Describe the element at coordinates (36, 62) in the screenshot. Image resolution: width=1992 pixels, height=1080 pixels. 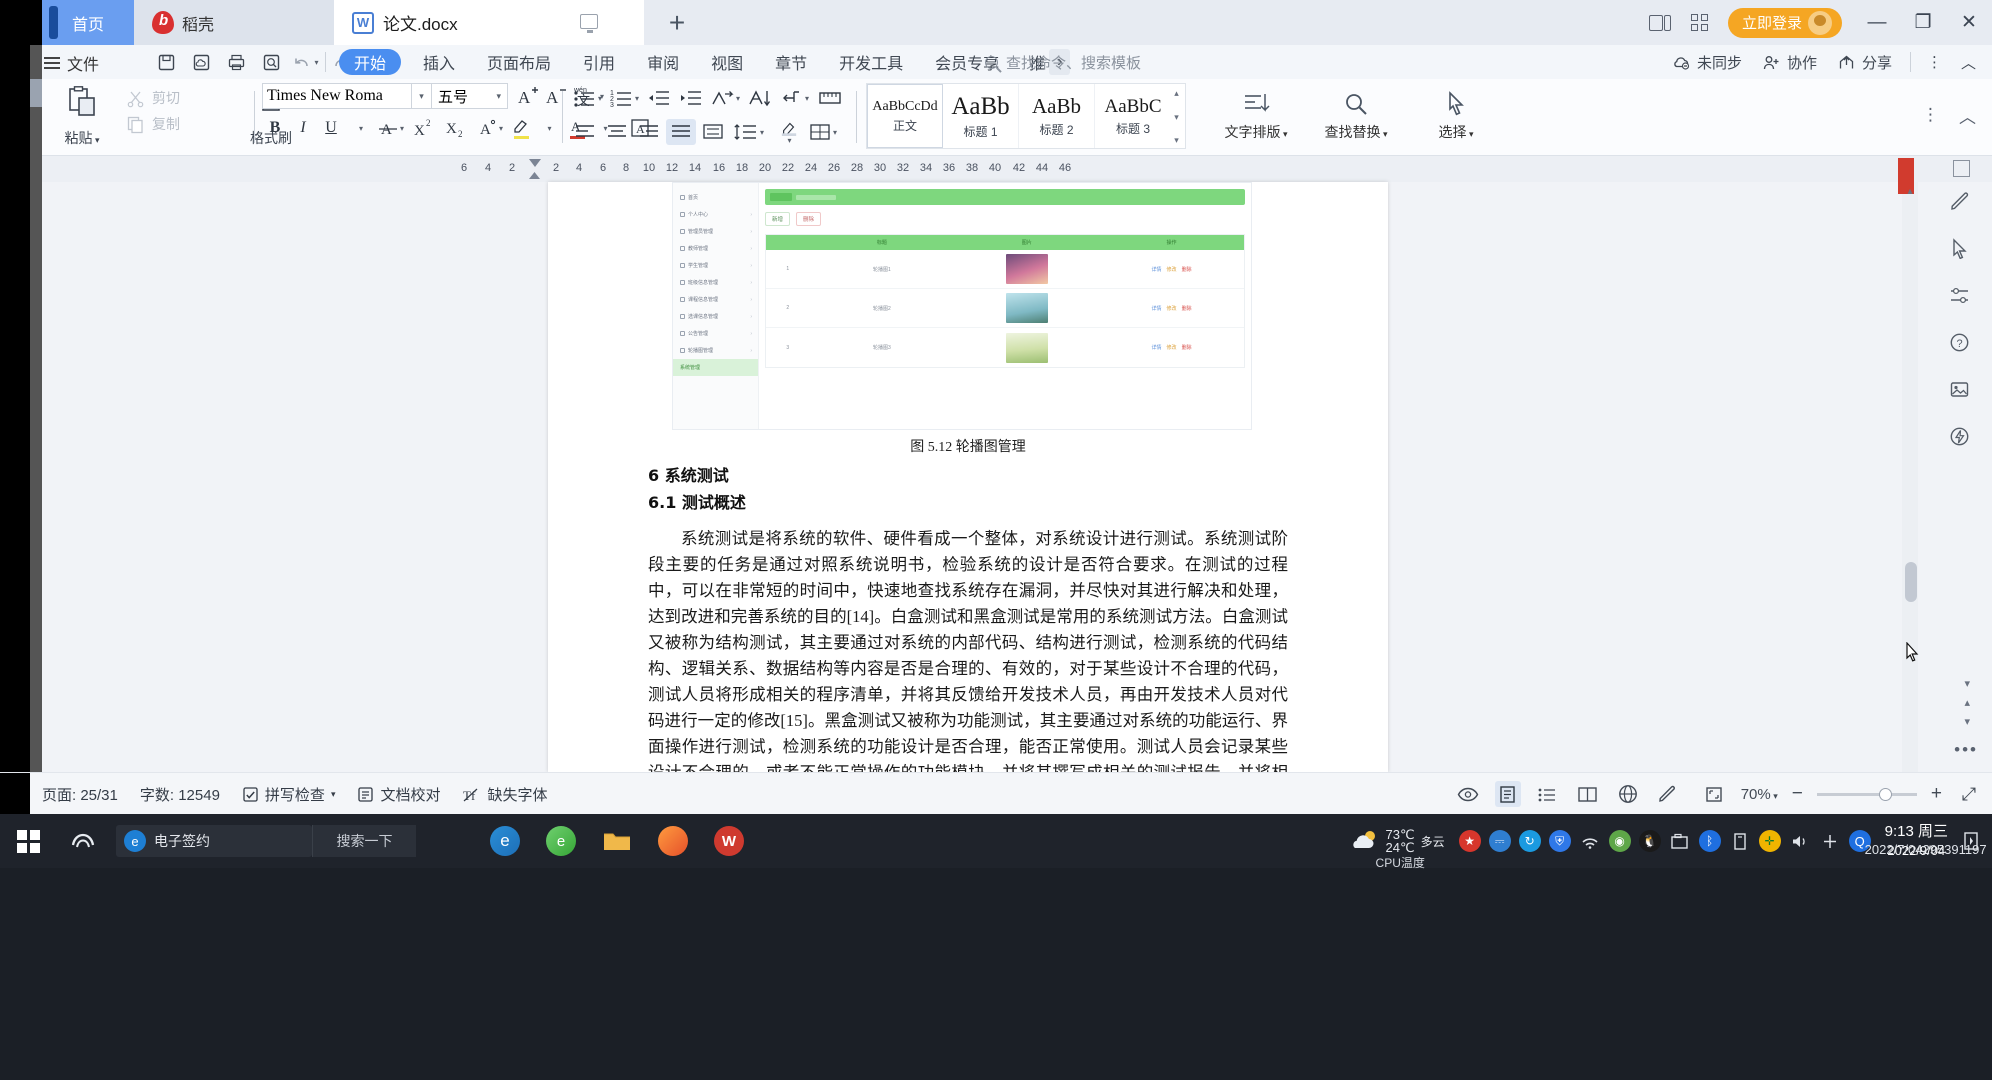
I see `window-scrollbar-top` at that location.